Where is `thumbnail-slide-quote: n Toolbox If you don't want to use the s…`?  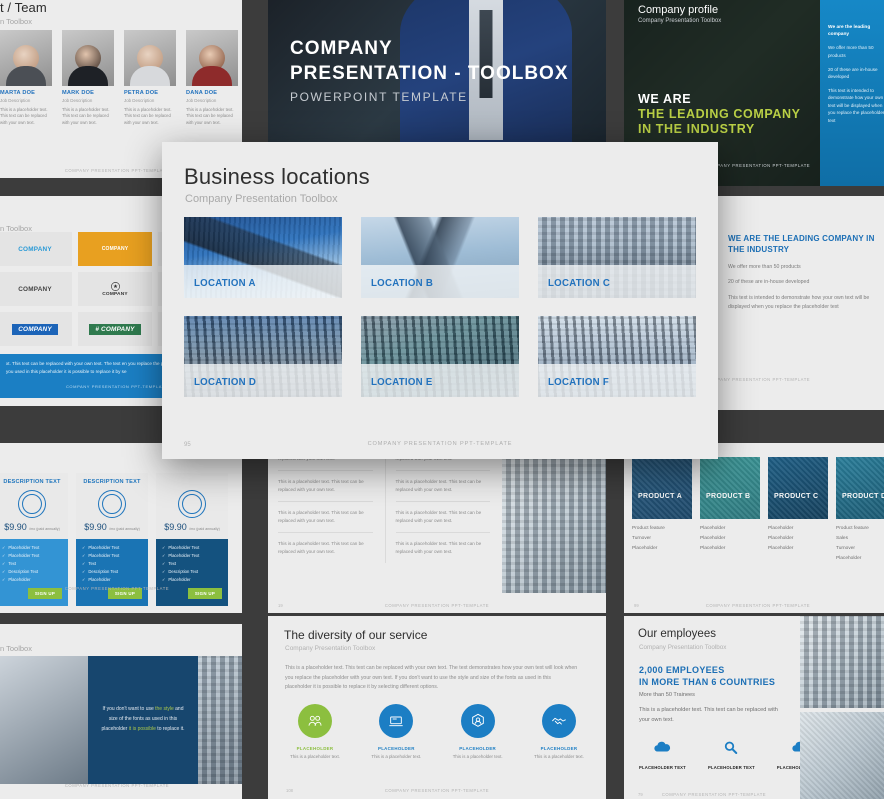
thumbnail-slide-quote: n Toolbox If you don't want to use the s… is located at coordinates (121, 711).